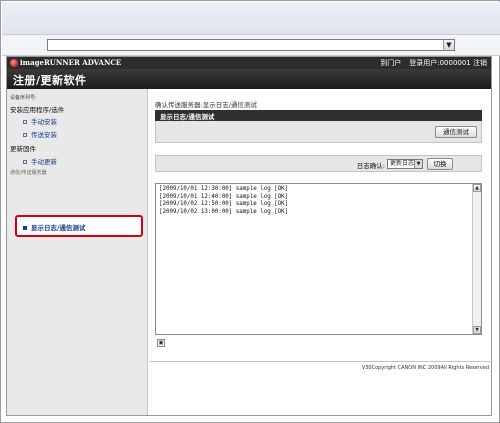 The image size is (500, 423). What do you see at coordinates (370, 166) in the screenshot?
I see `log-check-label: 日志确认:` at bounding box center [370, 166].